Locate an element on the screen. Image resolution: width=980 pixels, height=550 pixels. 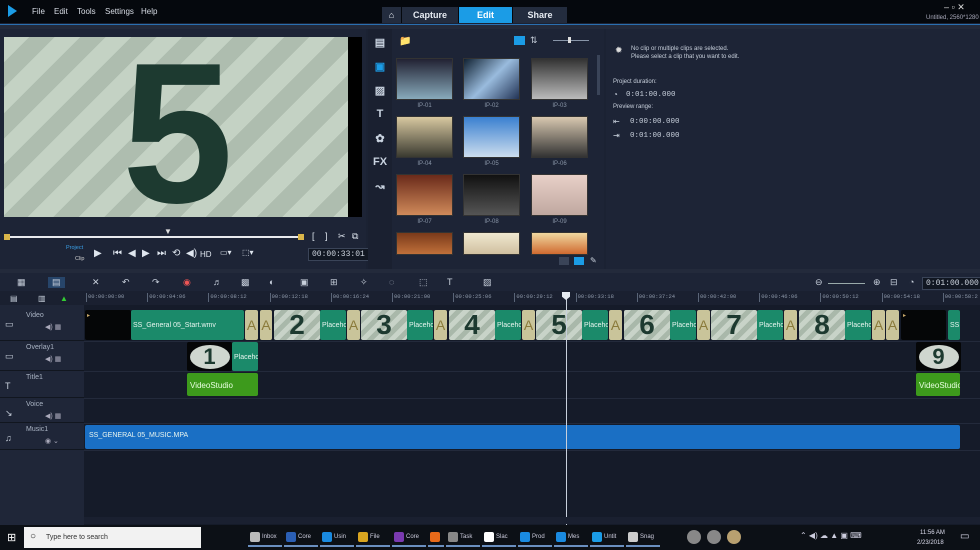
media-icon: ▤ is located at coordinates (380, 42).